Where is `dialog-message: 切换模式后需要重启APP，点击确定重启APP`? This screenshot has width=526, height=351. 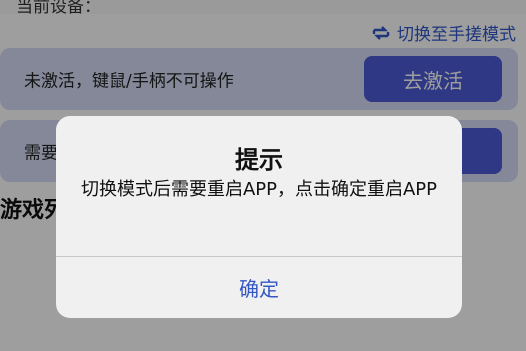
dialog-message: 切换模式后需要重启APP，点击确定重启APP is located at coordinates (259, 189).